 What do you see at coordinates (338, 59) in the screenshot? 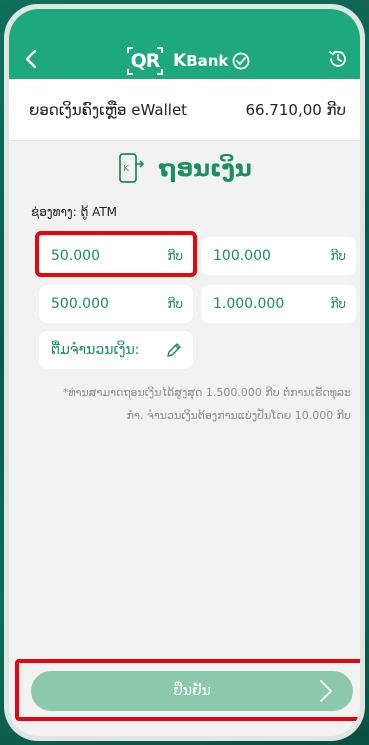
I see `history-clock-icon` at bounding box center [338, 59].